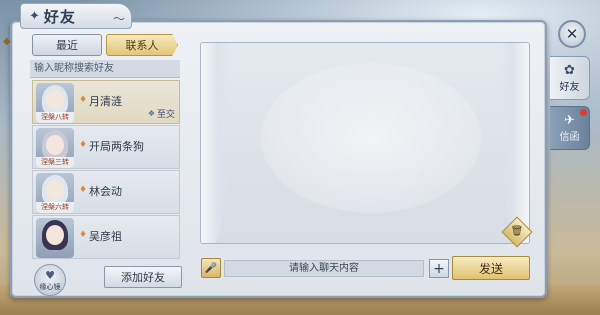 The image size is (600, 315). I want to click on heart-mirror-label: 缘心镜, so click(50, 286).